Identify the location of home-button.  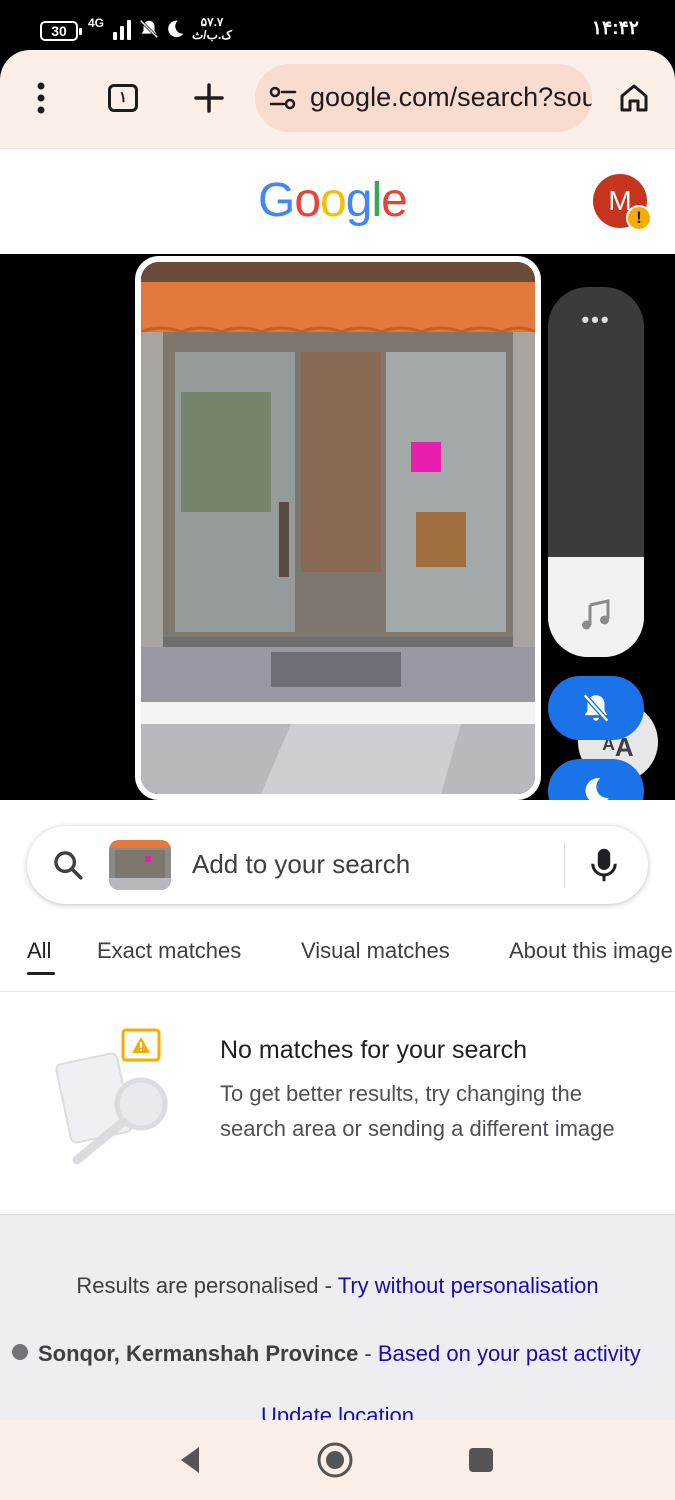
(634, 98).